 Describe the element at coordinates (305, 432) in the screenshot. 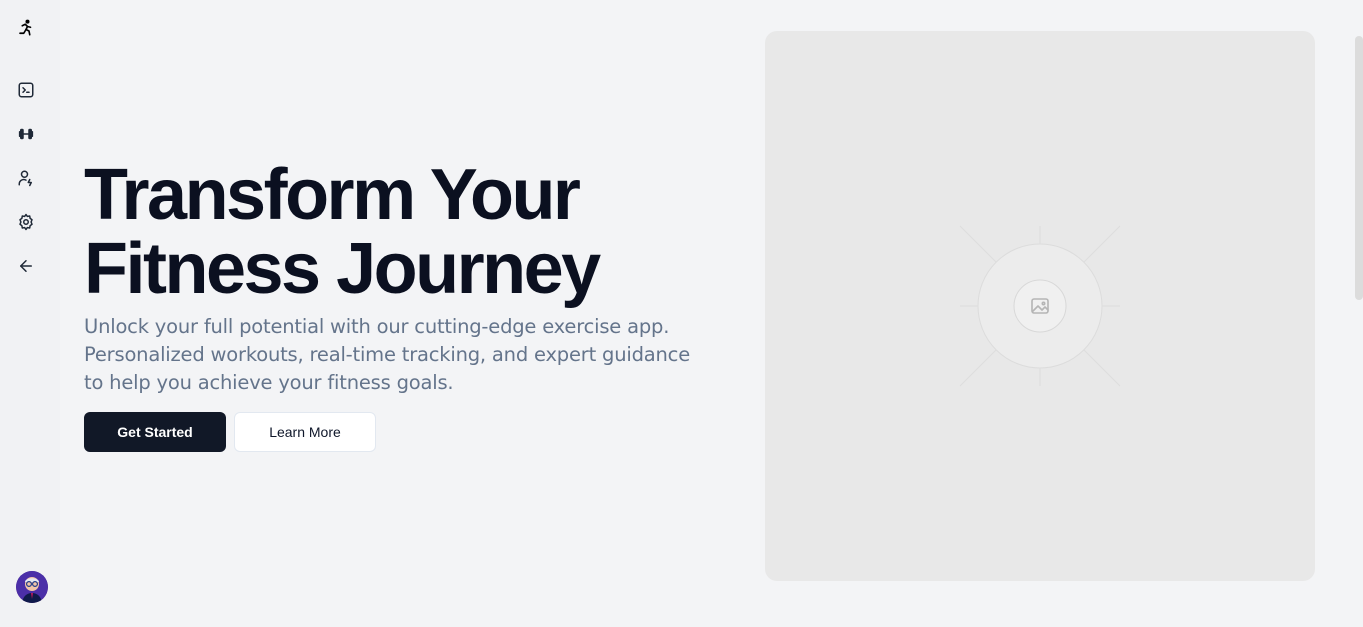

I see `learn-more-button: Learn More` at that location.